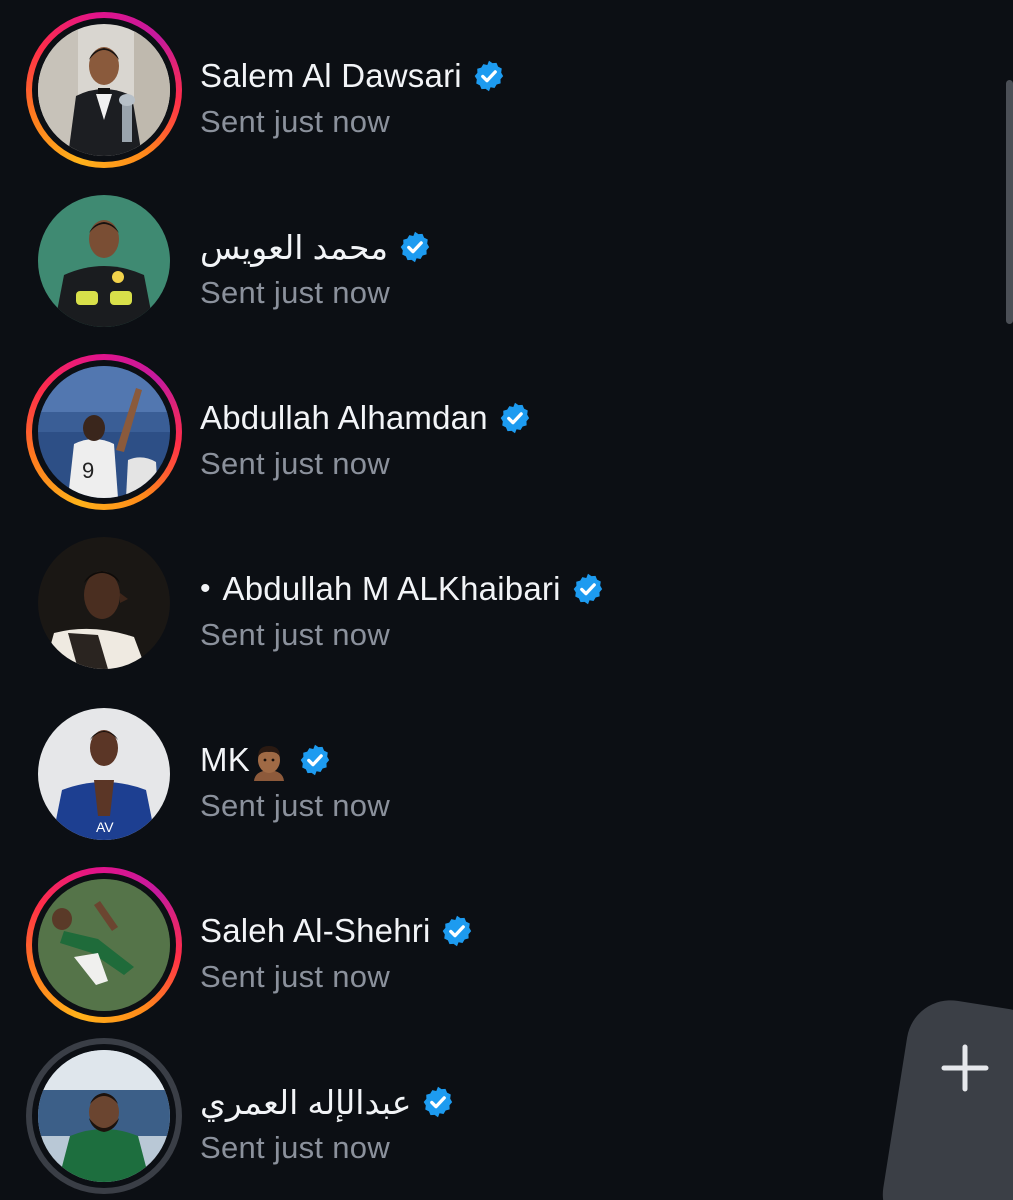  I want to click on thread-row: محمد العويس Sent just now, so click(500, 268).